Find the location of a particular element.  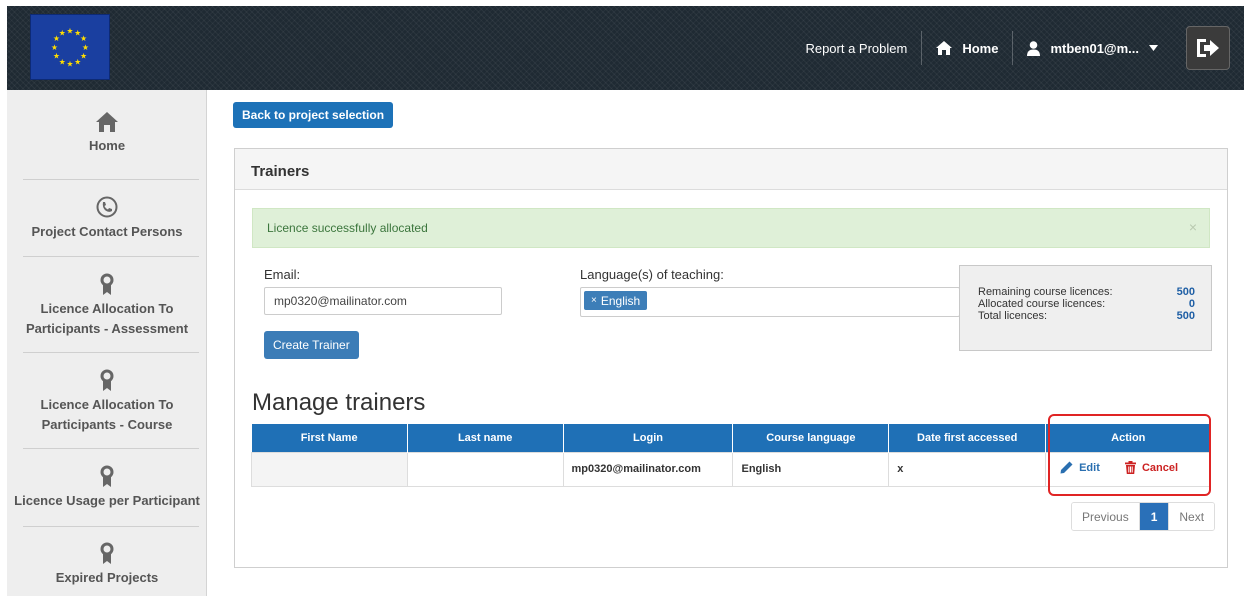

report-problem-link: Report a Problem is located at coordinates (856, 48).